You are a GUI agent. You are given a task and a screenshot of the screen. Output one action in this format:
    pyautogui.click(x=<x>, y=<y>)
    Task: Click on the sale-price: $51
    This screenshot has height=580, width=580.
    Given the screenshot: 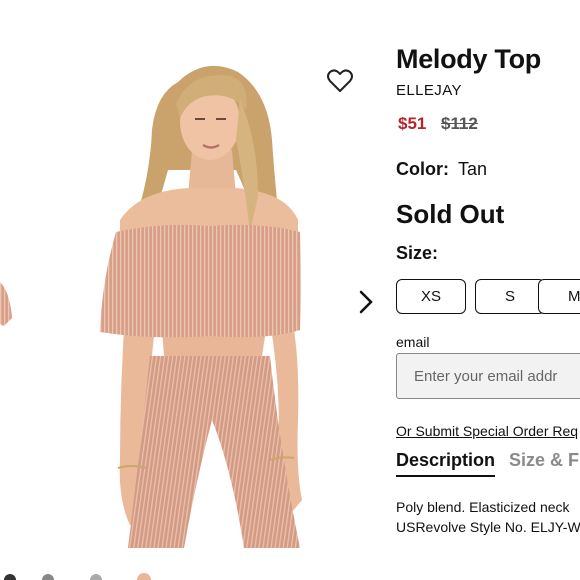 What is the action you would take?
    pyautogui.click(x=412, y=123)
    